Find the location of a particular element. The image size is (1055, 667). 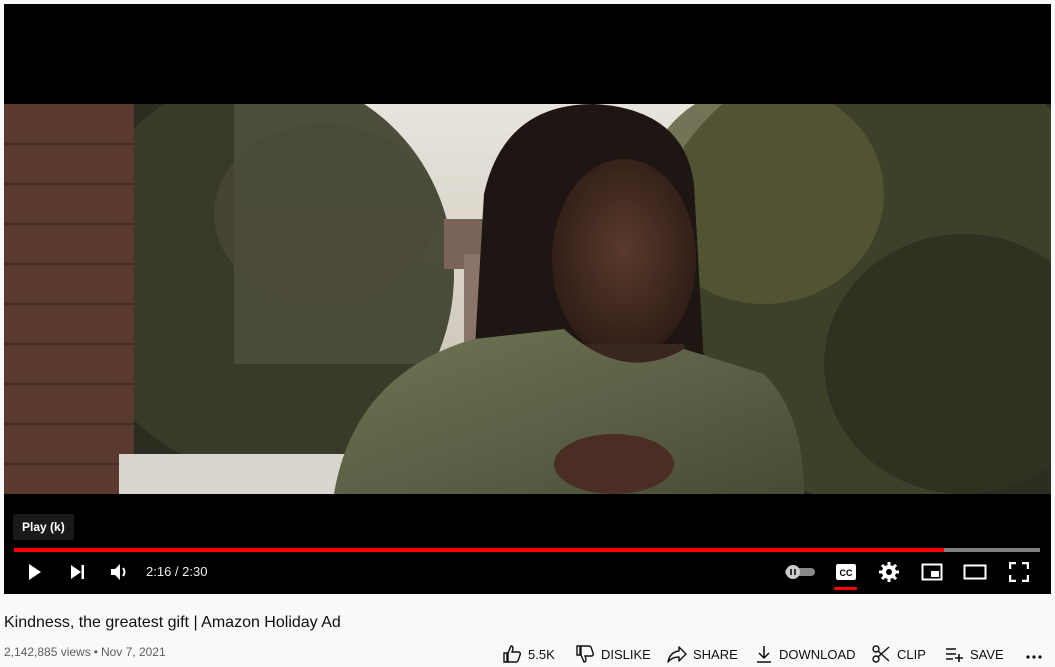

thumbs-down-icon is located at coordinates (585, 654).